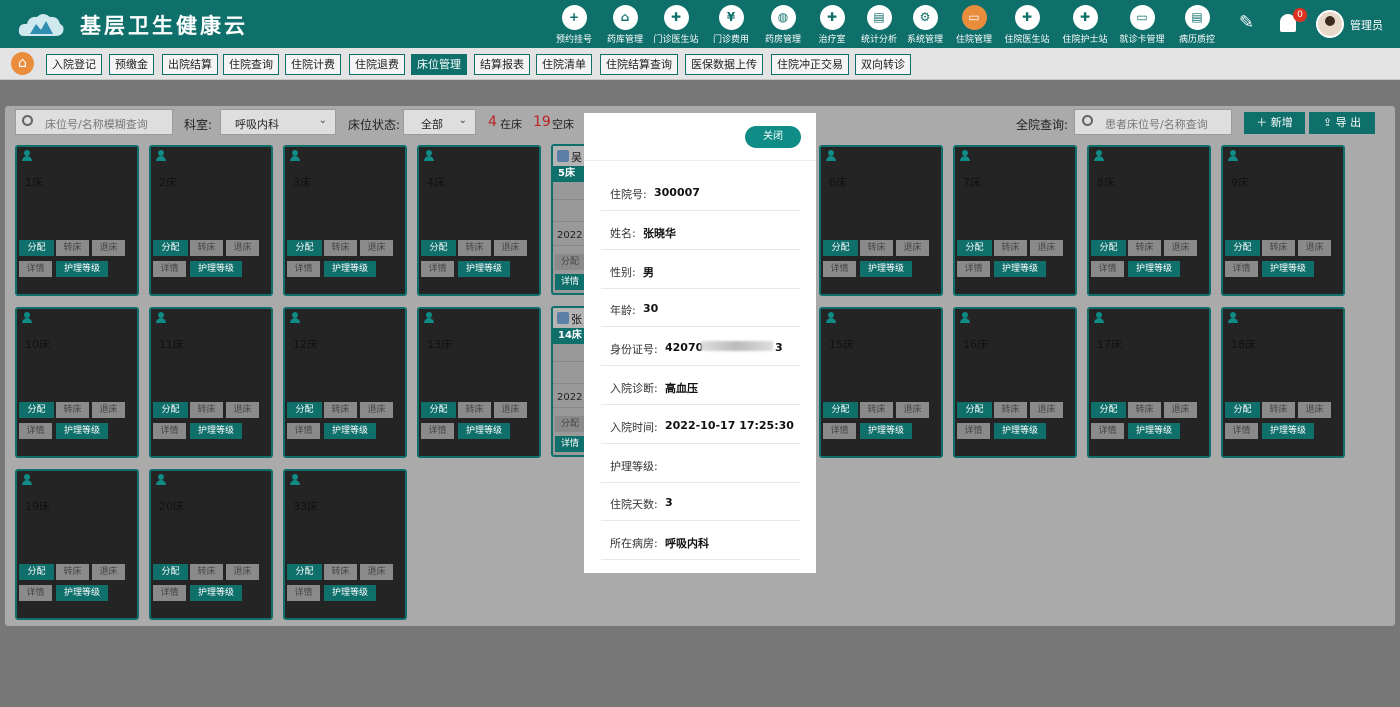  I want to click on tab: 住院退费, so click(377, 64).